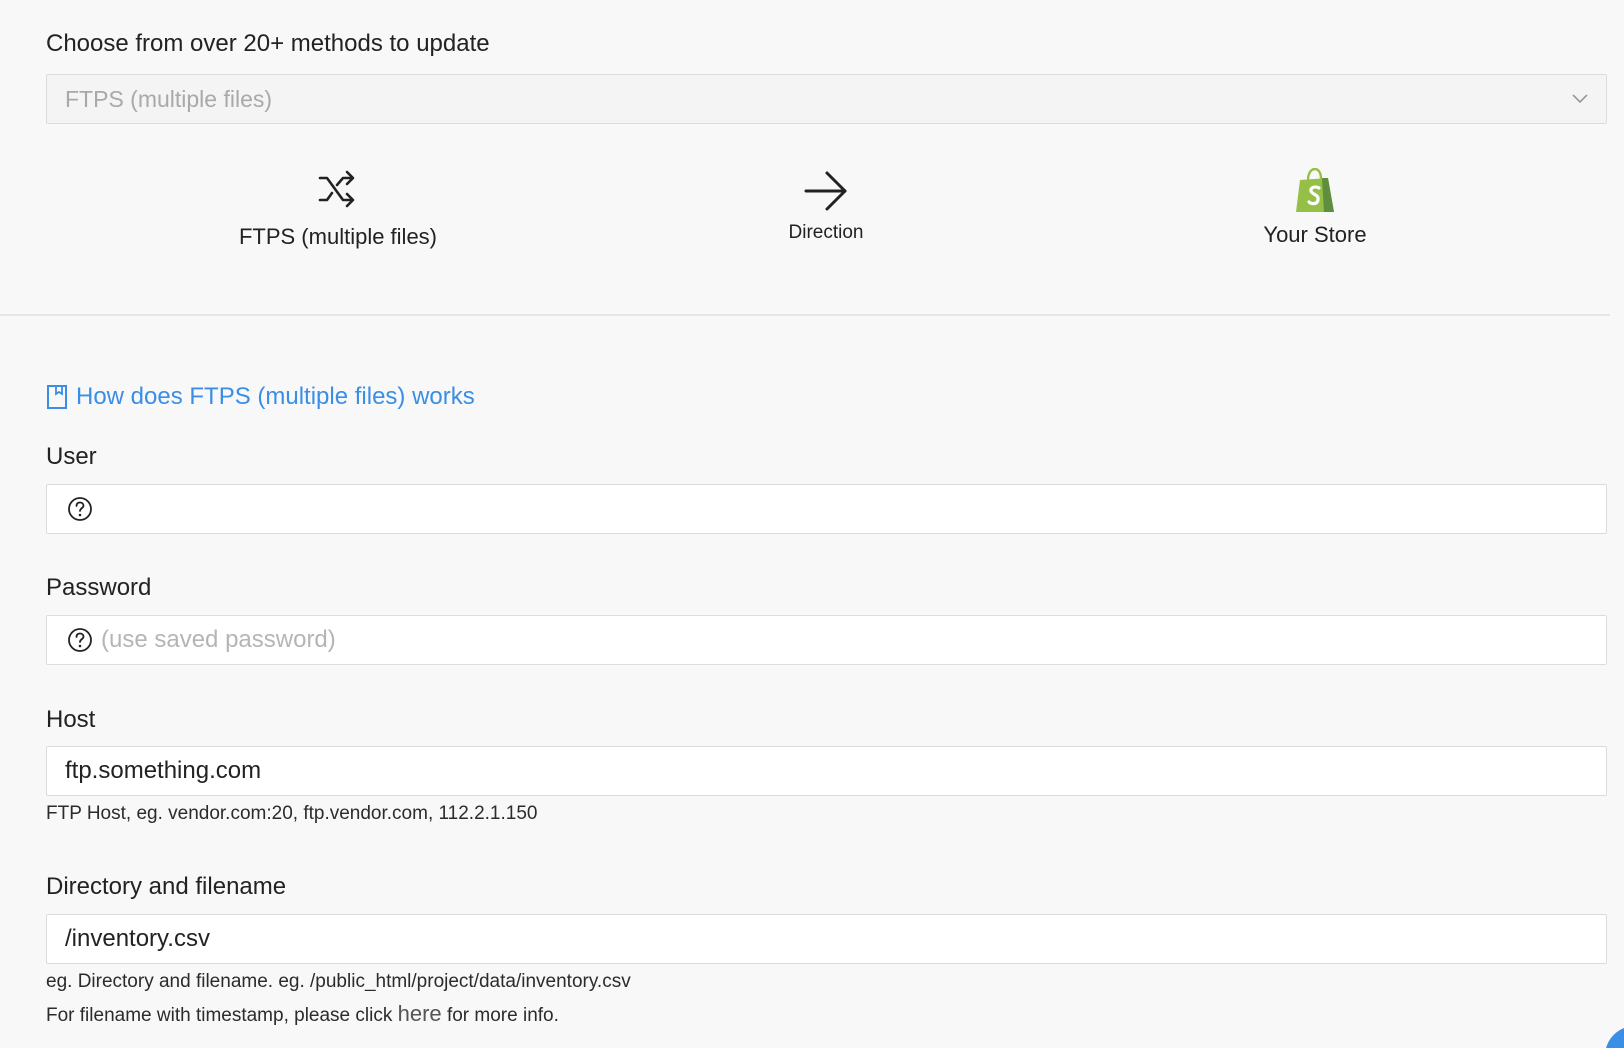 The image size is (1624, 1048). What do you see at coordinates (826, 509) in the screenshot?
I see `user-input` at bounding box center [826, 509].